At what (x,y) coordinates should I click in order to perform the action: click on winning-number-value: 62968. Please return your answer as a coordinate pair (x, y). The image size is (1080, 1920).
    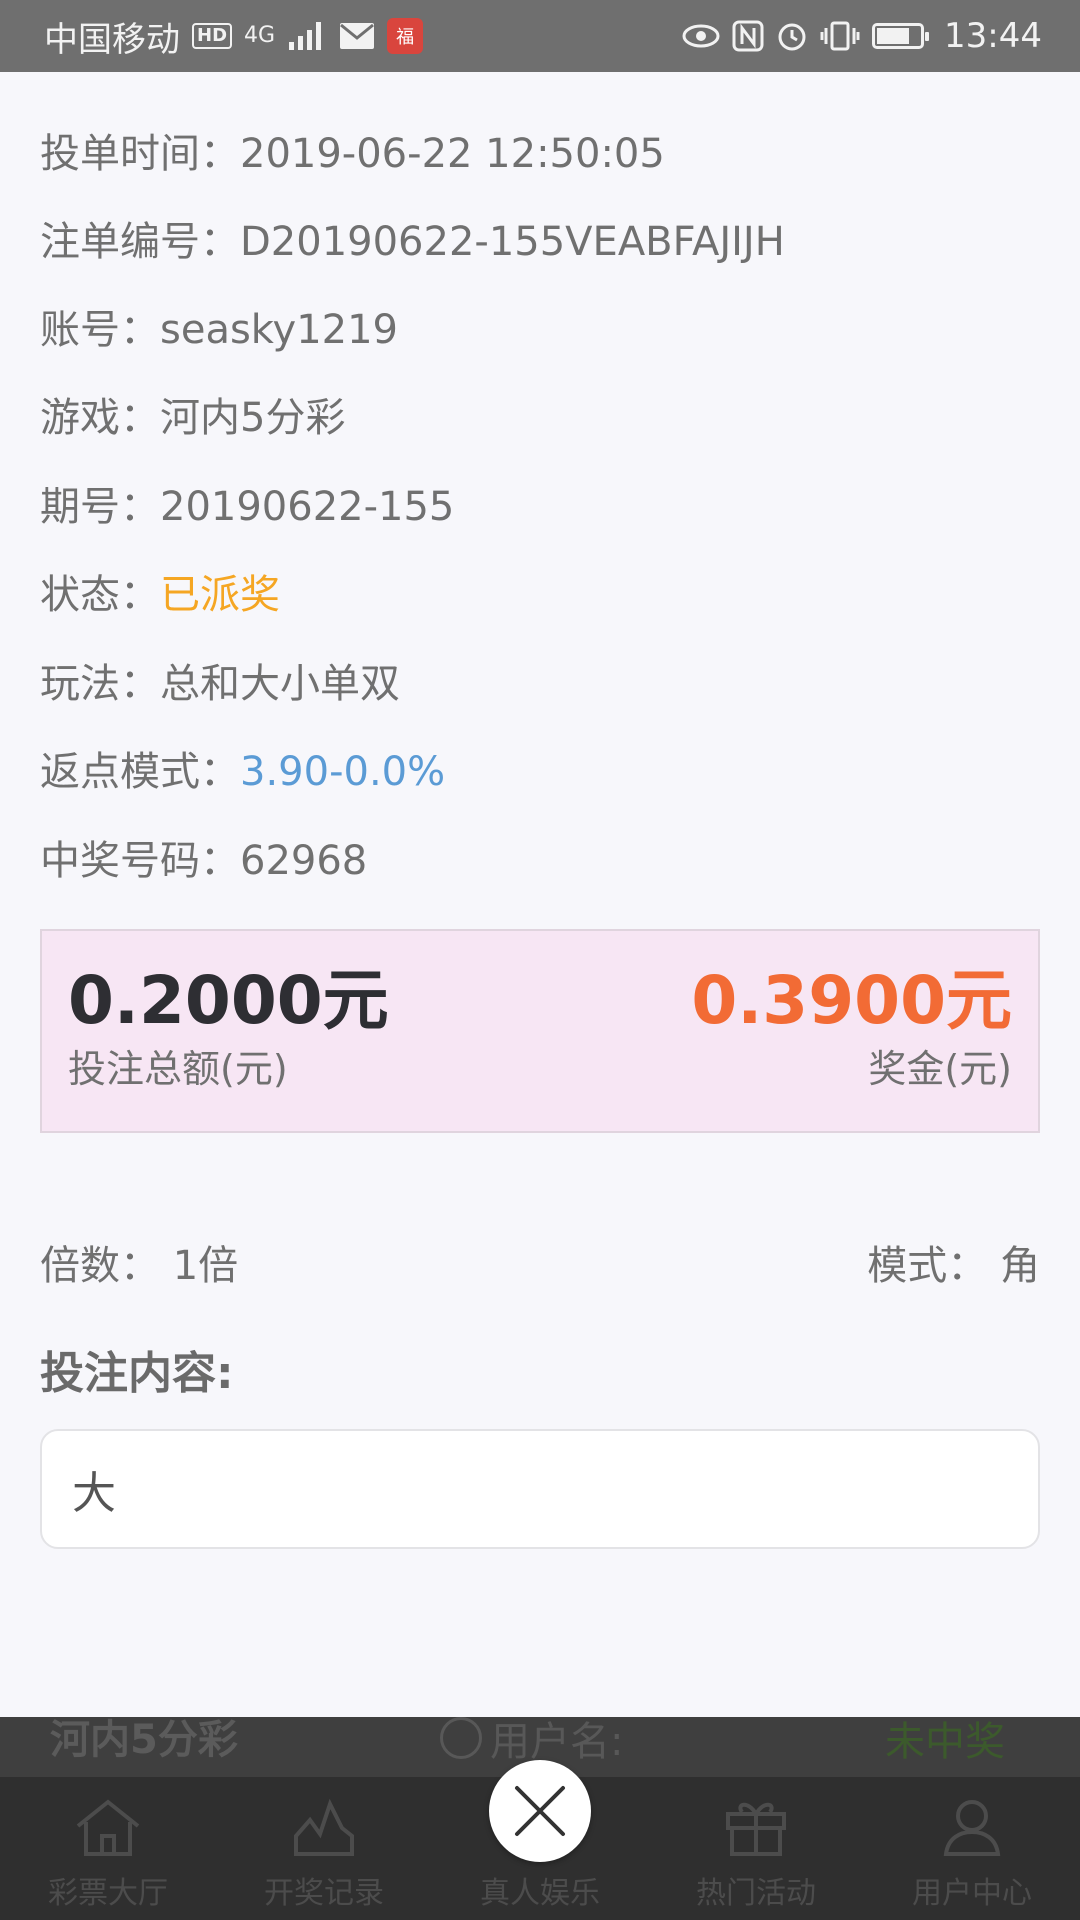
    Looking at the image, I should click on (304, 861).